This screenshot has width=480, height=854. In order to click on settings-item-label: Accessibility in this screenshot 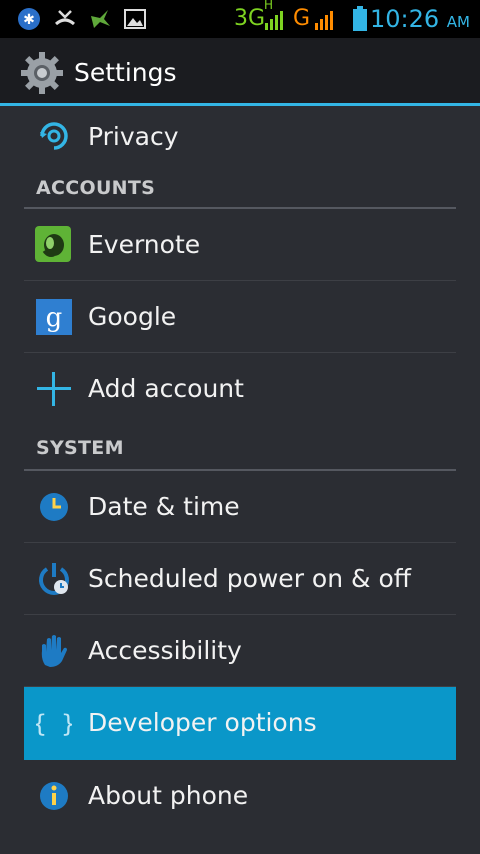, I will do `click(165, 650)`.